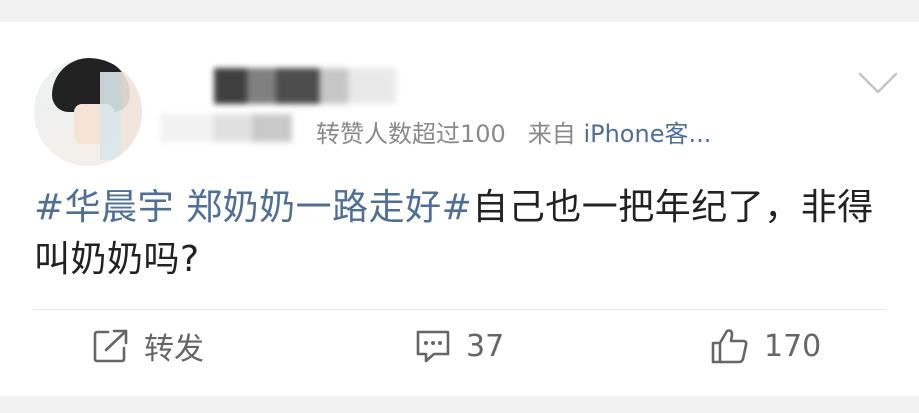 The height and width of the screenshot is (413, 919). Describe the element at coordinates (433, 346) in the screenshot. I see `comment-icon` at that location.